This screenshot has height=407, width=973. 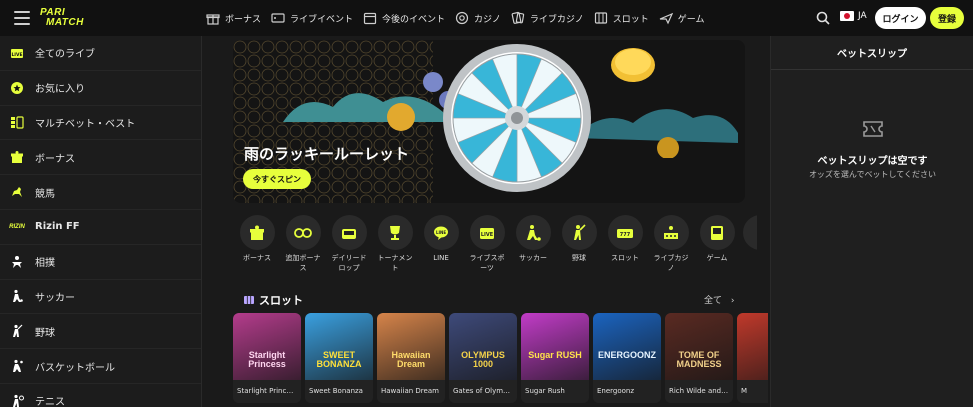 I want to click on menu-icon, so click(x=22, y=18).